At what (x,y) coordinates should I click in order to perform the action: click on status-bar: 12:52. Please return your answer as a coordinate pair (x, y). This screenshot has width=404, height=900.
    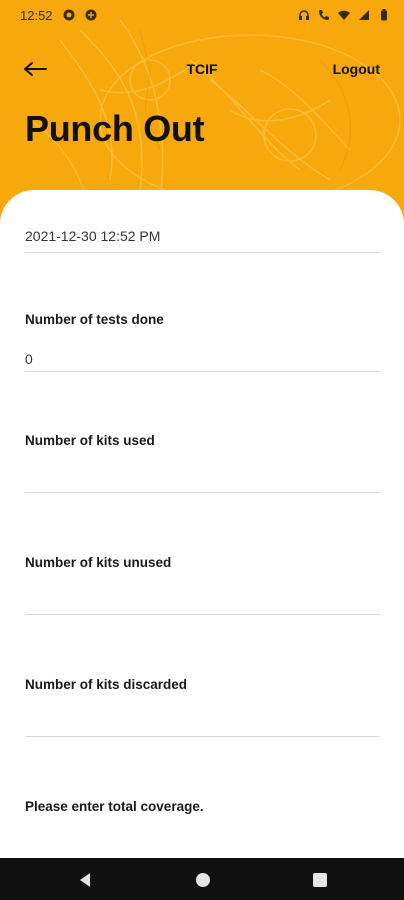
    Looking at the image, I should click on (202, 15).